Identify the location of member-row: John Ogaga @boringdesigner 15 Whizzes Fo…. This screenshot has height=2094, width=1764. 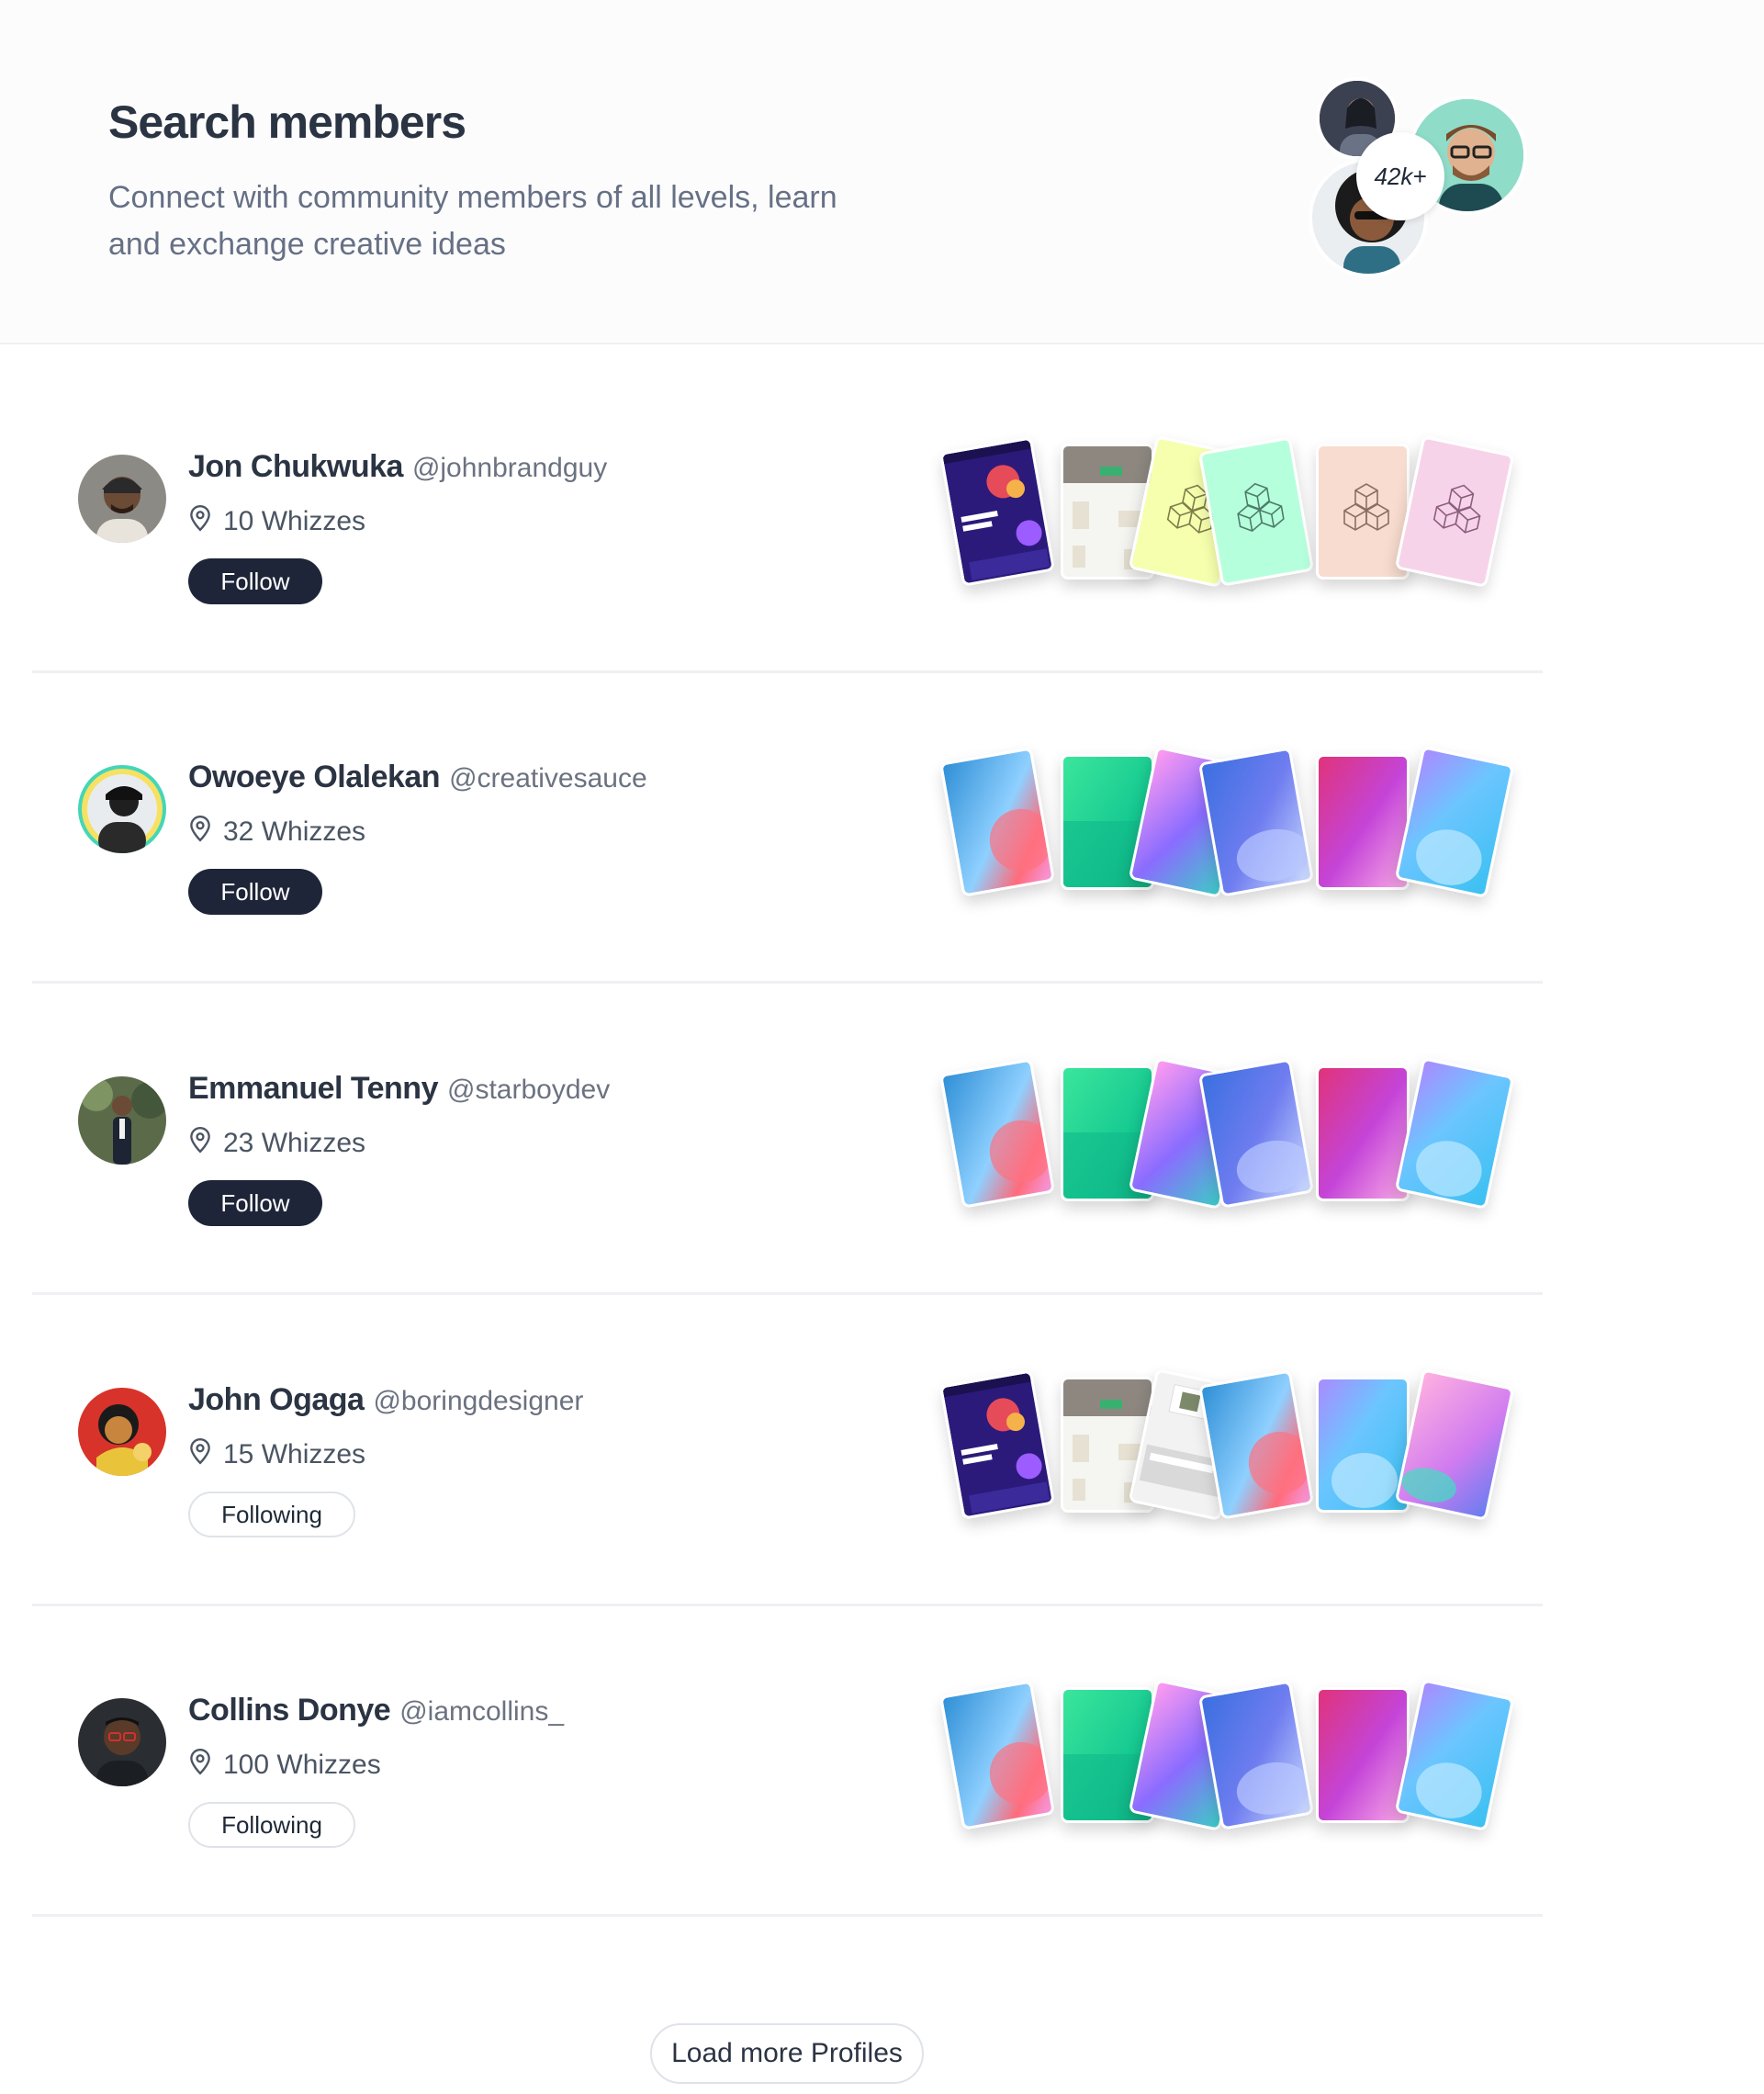
(787, 1449).